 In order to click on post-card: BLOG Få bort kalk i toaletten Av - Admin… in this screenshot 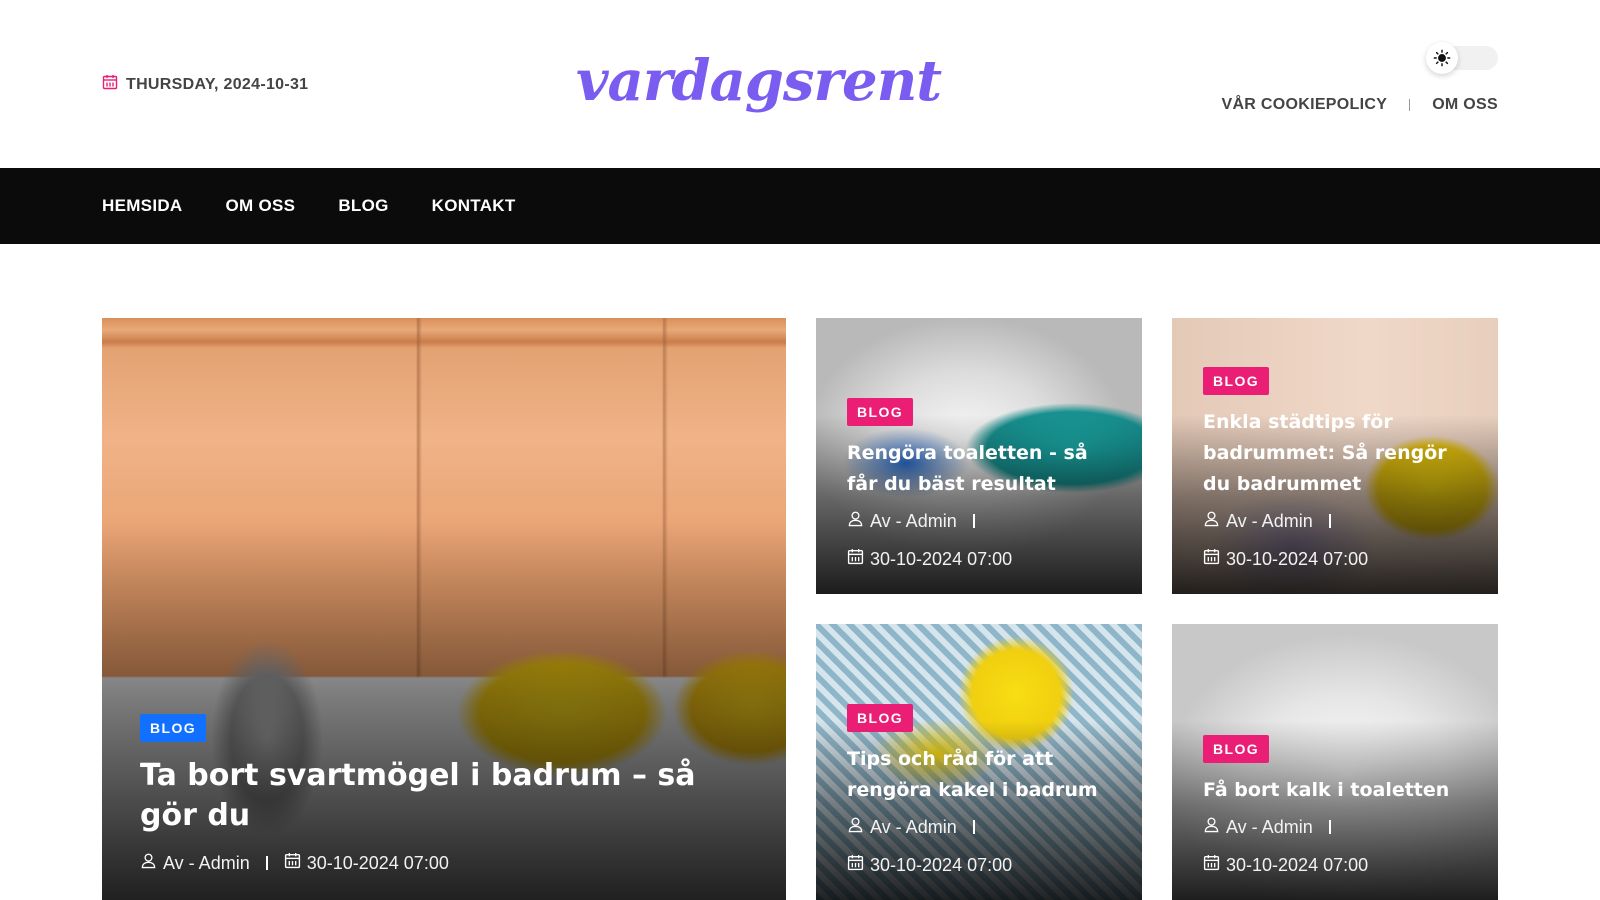, I will do `click(1335, 762)`.